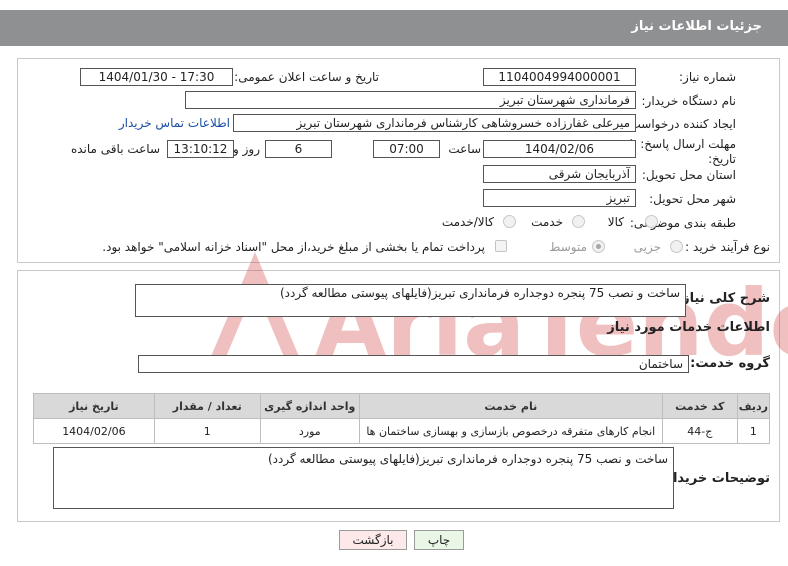  Describe the element at coordinates (688, 175) in the screenshot. I see `province-label: استان محل تحویل:` at that location.